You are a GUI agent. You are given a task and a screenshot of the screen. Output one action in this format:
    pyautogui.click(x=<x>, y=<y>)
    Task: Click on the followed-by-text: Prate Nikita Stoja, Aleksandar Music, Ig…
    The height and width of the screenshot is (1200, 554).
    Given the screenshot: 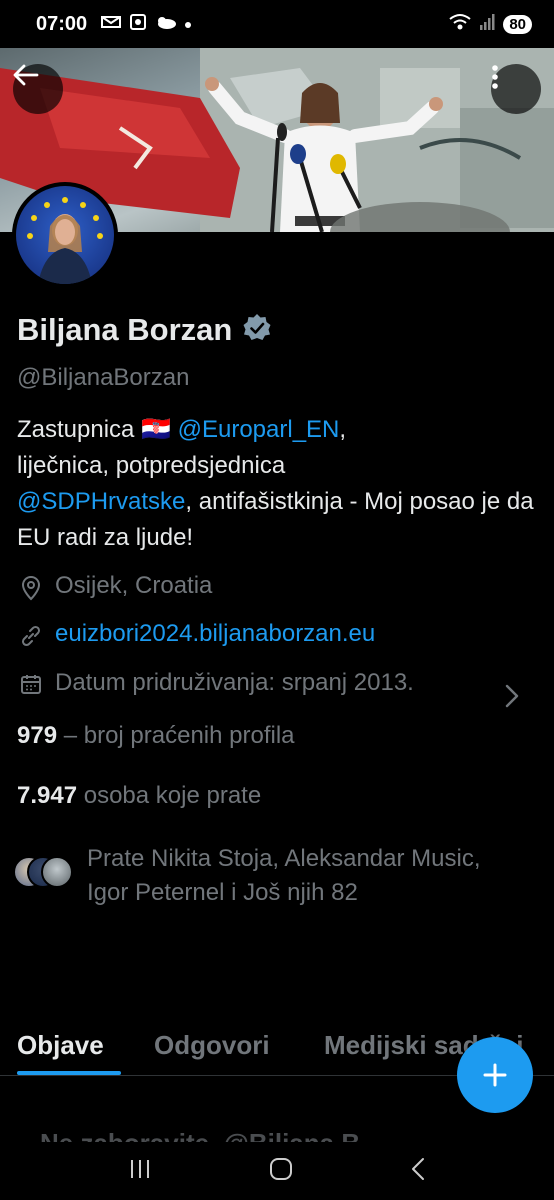 What is the action you would take?
    pyautogui.click(x=284, y=875)
    